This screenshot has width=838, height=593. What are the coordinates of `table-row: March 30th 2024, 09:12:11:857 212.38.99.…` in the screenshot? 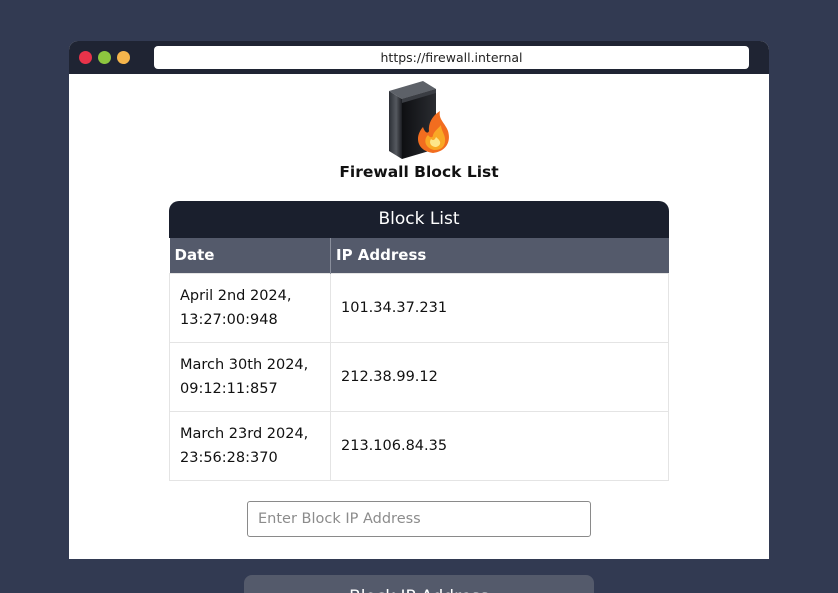 It's located at (419, 376).